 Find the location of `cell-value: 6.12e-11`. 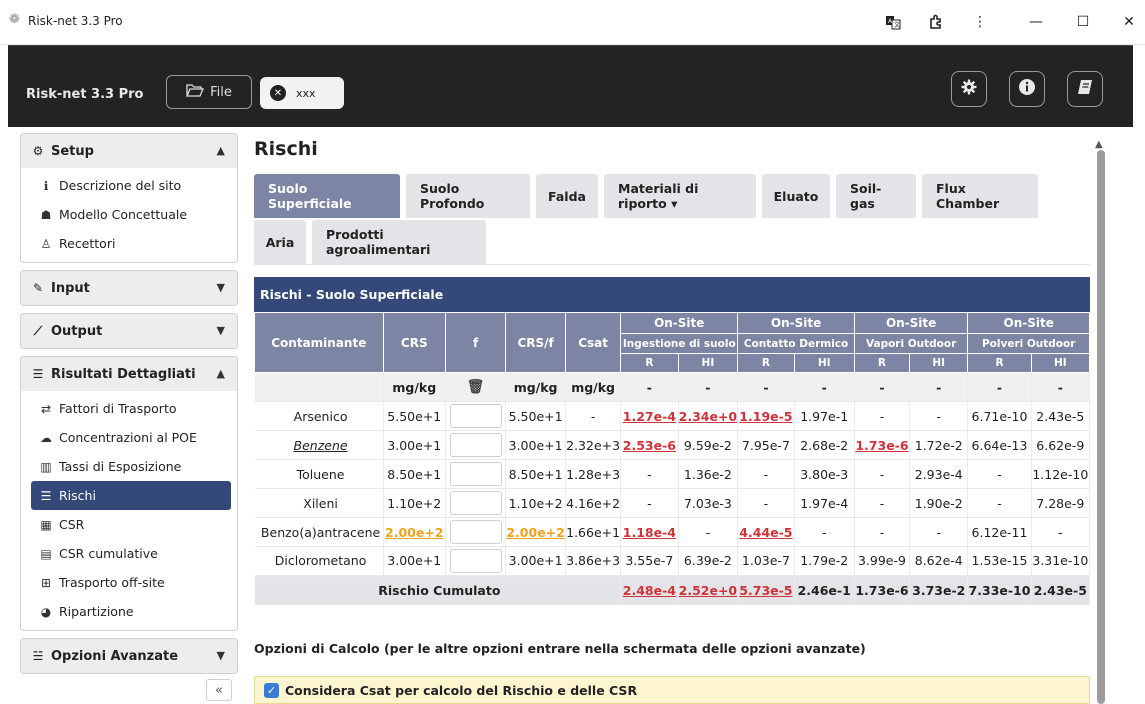

cell-value: 6.12e-11 is located at coordinates (999, 532).